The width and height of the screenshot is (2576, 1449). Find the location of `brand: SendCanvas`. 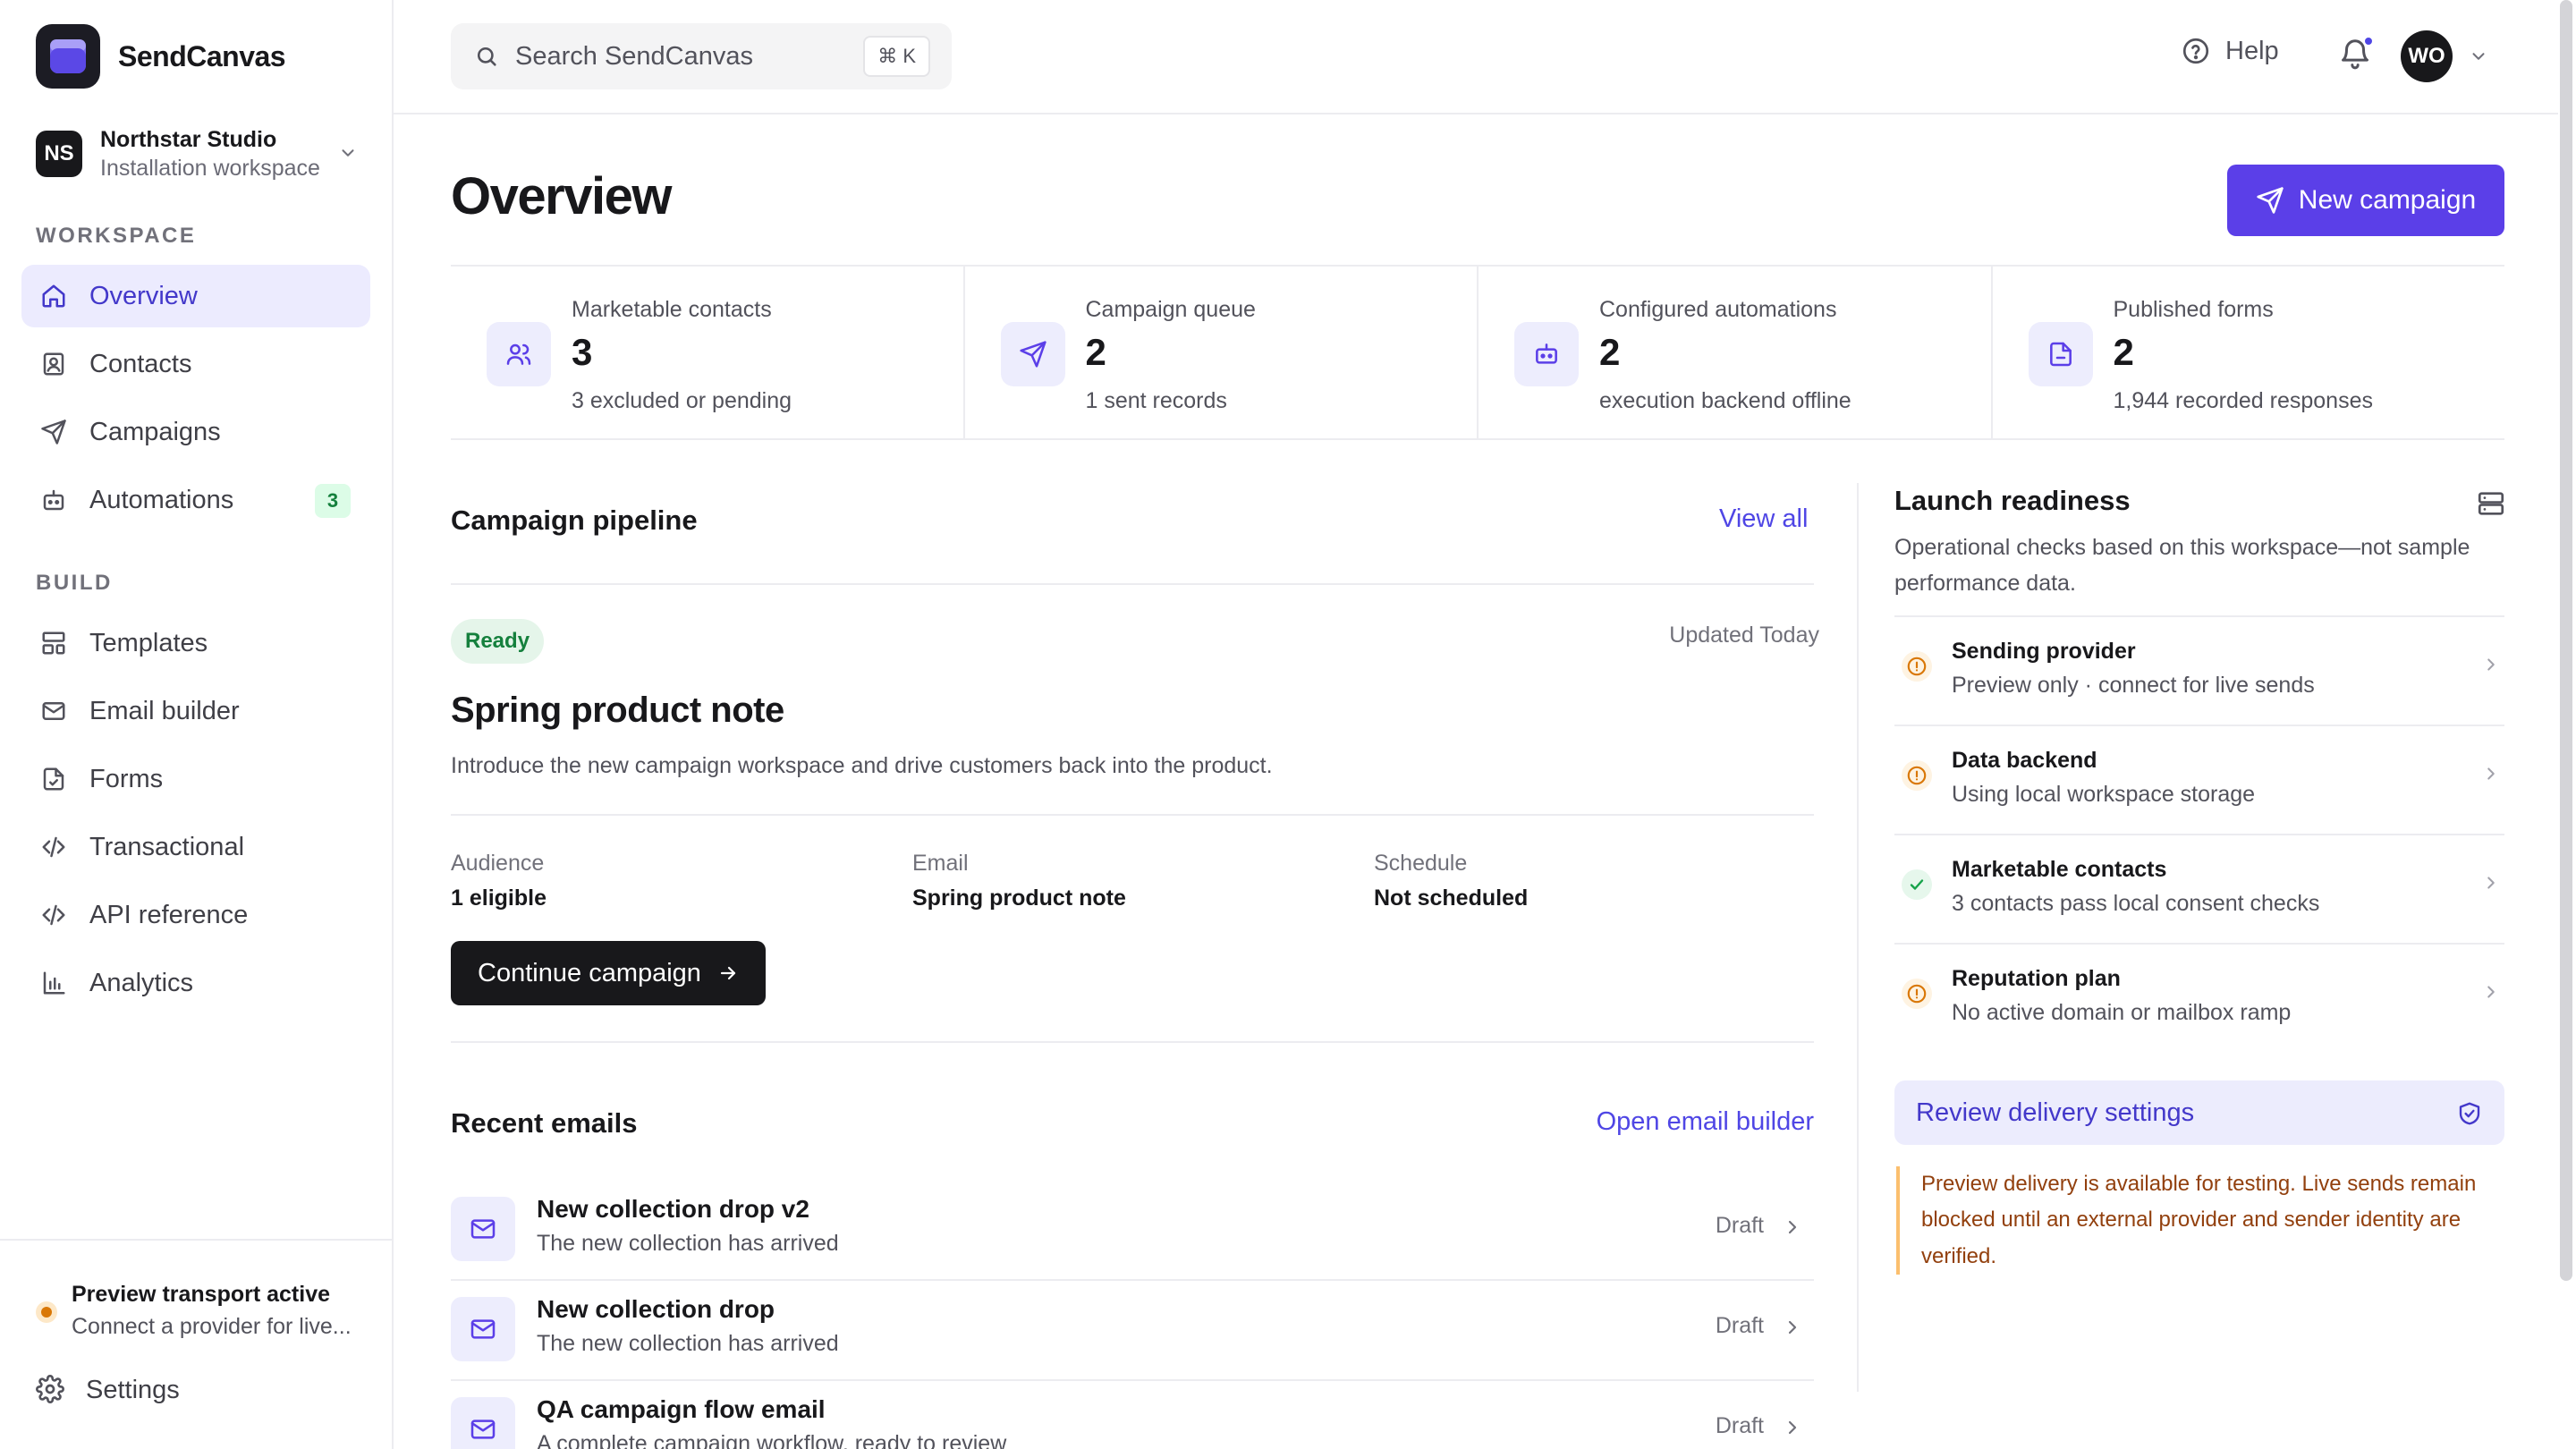

brand: SendCanvas is located at coordinates (161, 56).